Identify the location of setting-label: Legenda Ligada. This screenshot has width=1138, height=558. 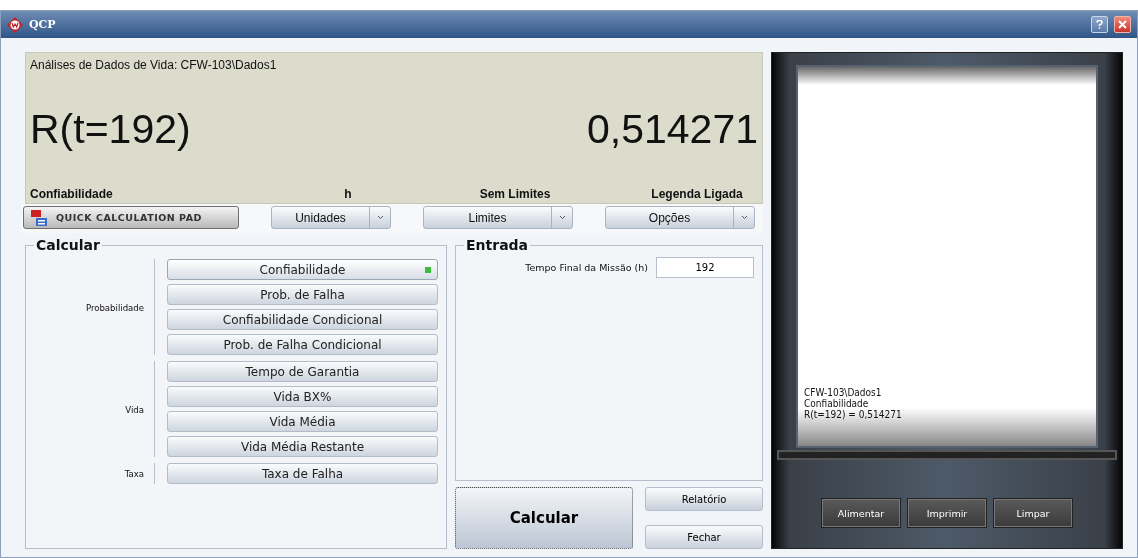
(697, 195).